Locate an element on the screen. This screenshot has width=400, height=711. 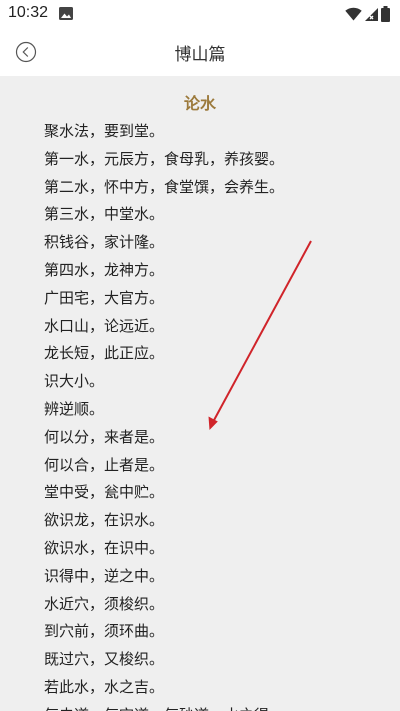
verse-line: 既过穴，又梭织。 is located at coordinates (104, 659).